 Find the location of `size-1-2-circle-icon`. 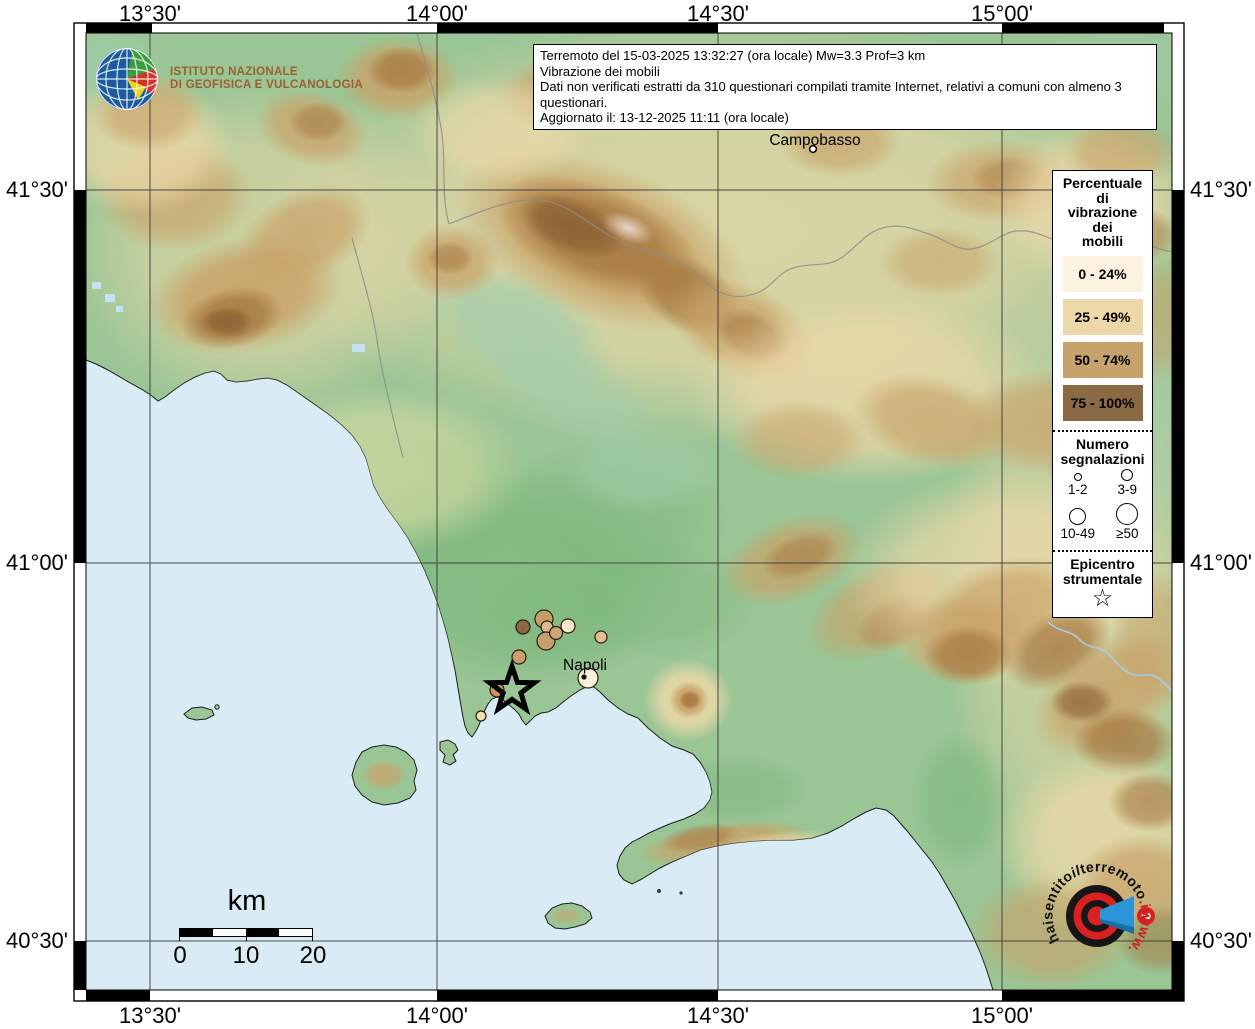

size-1-2-circle-icon is located at coordinates (1077, 477).